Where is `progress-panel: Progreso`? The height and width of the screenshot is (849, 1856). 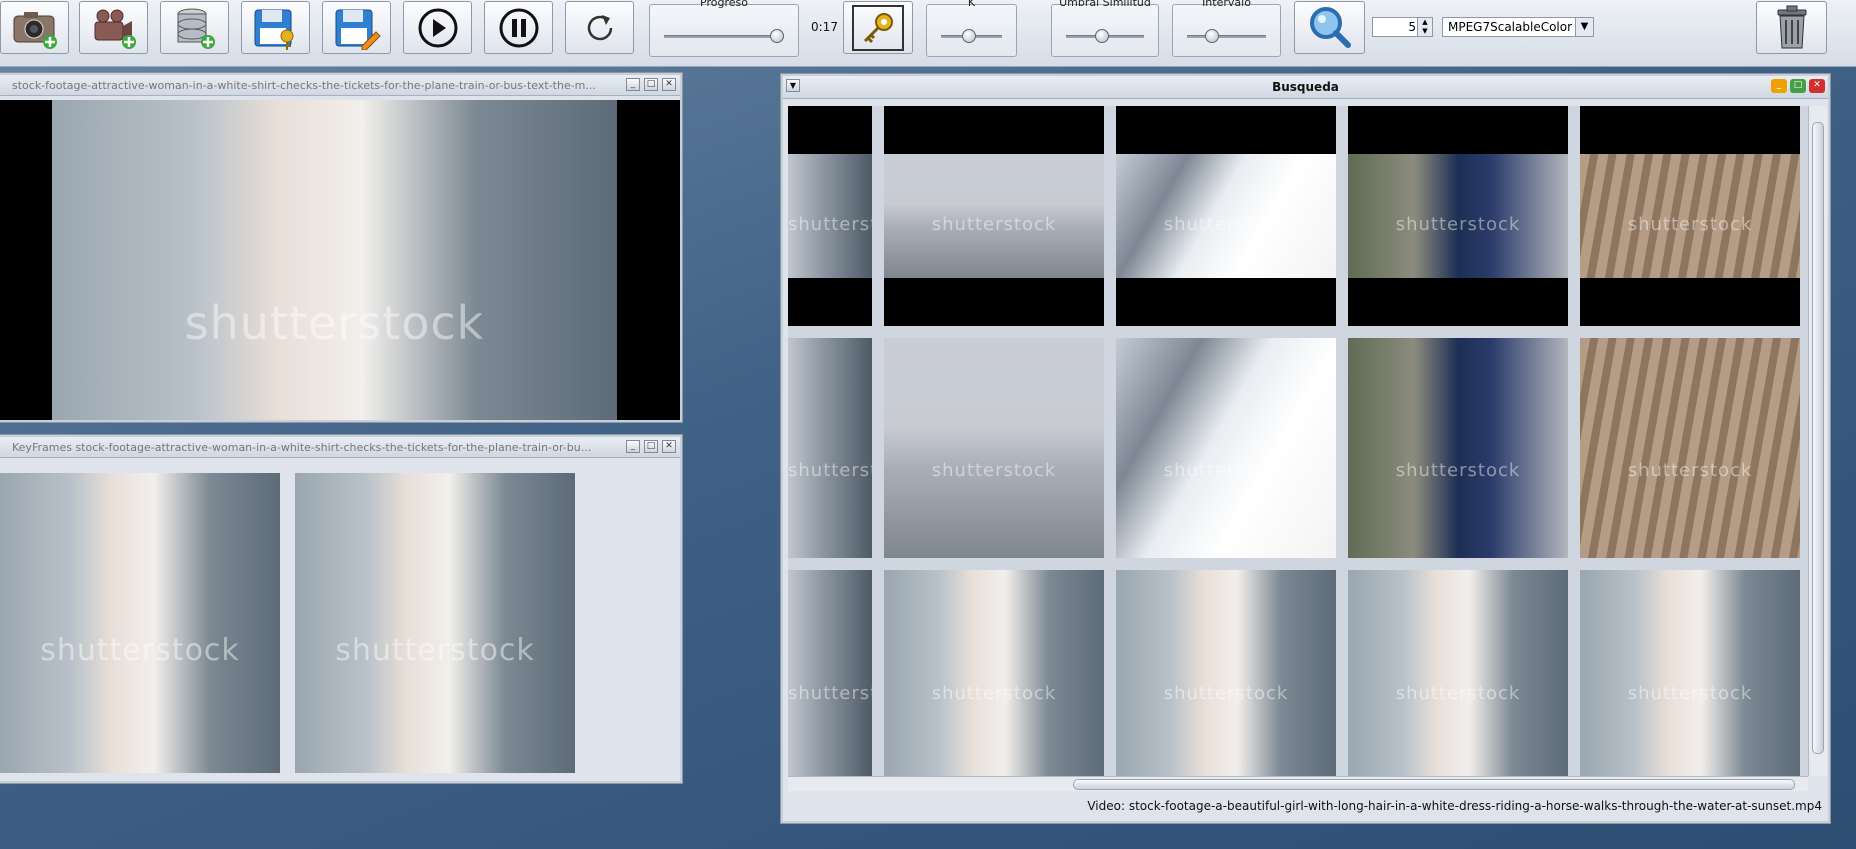 progress-panel: Progreso is located at coordinates (724, 28).